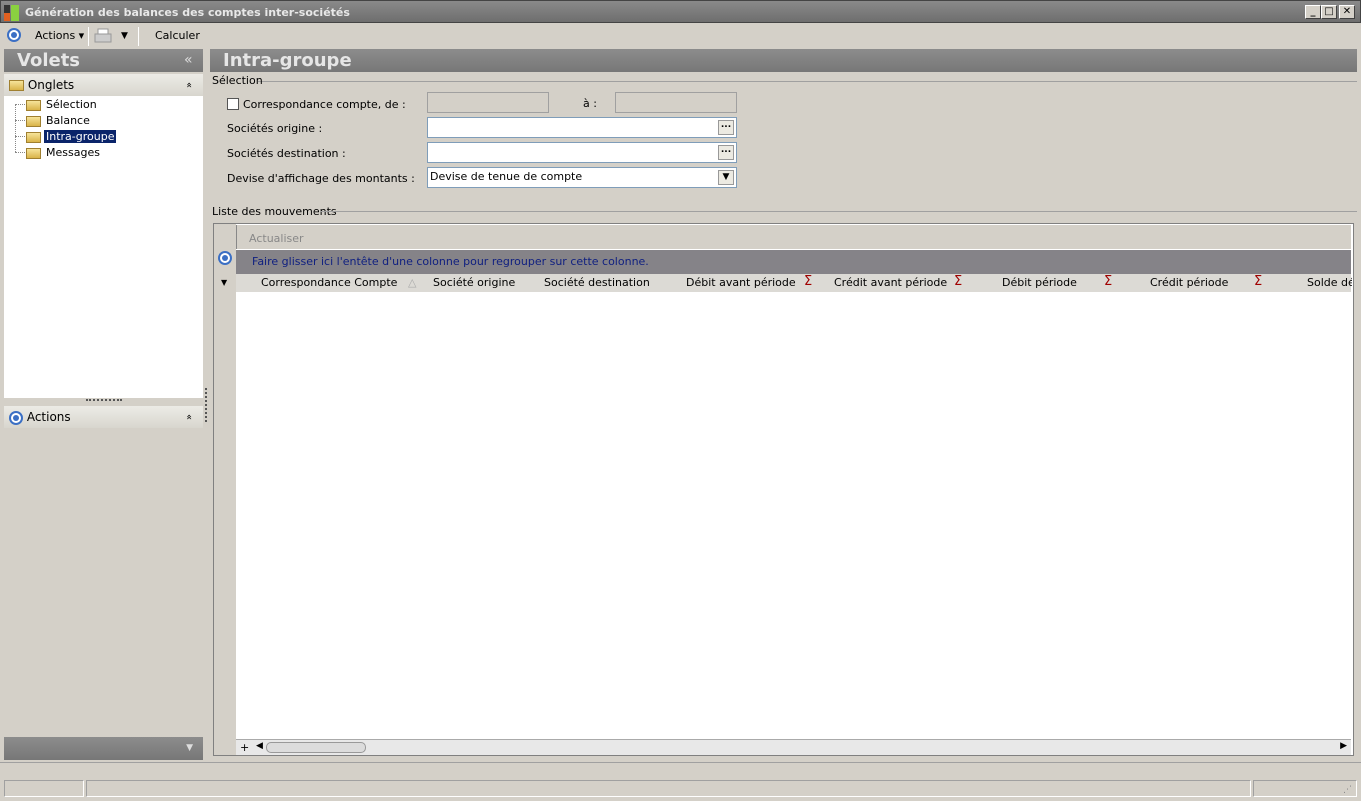 The width and height of the screenshot is (1361, 801). I want to click on destination-label: Sociétés destination :, so click(286, 153).